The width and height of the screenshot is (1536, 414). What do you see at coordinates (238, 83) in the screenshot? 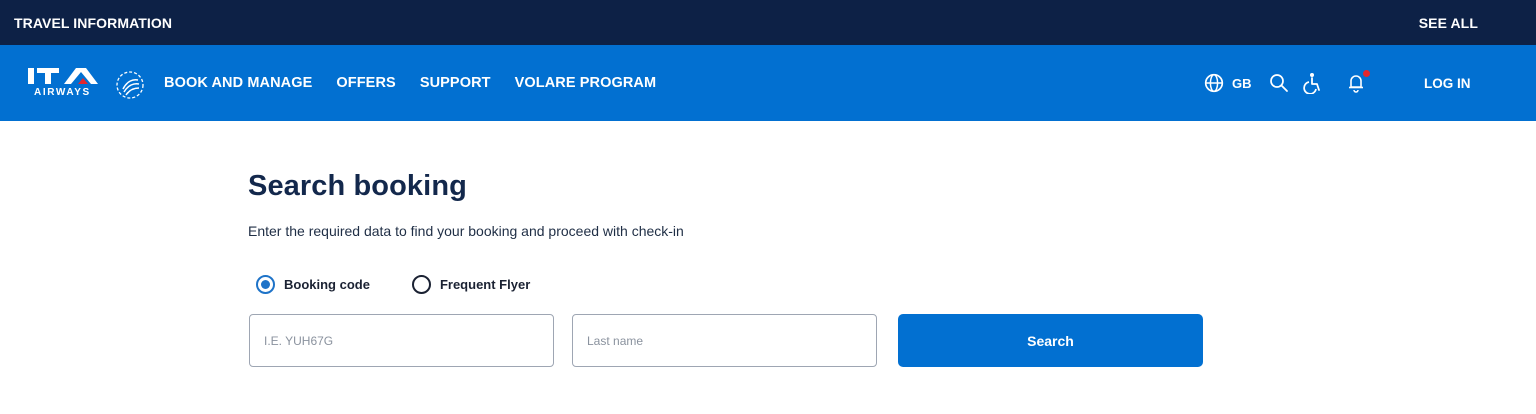
I see `nav-book-and-manage: BOOK AND MANAGE` at bounding box center [238, 83].